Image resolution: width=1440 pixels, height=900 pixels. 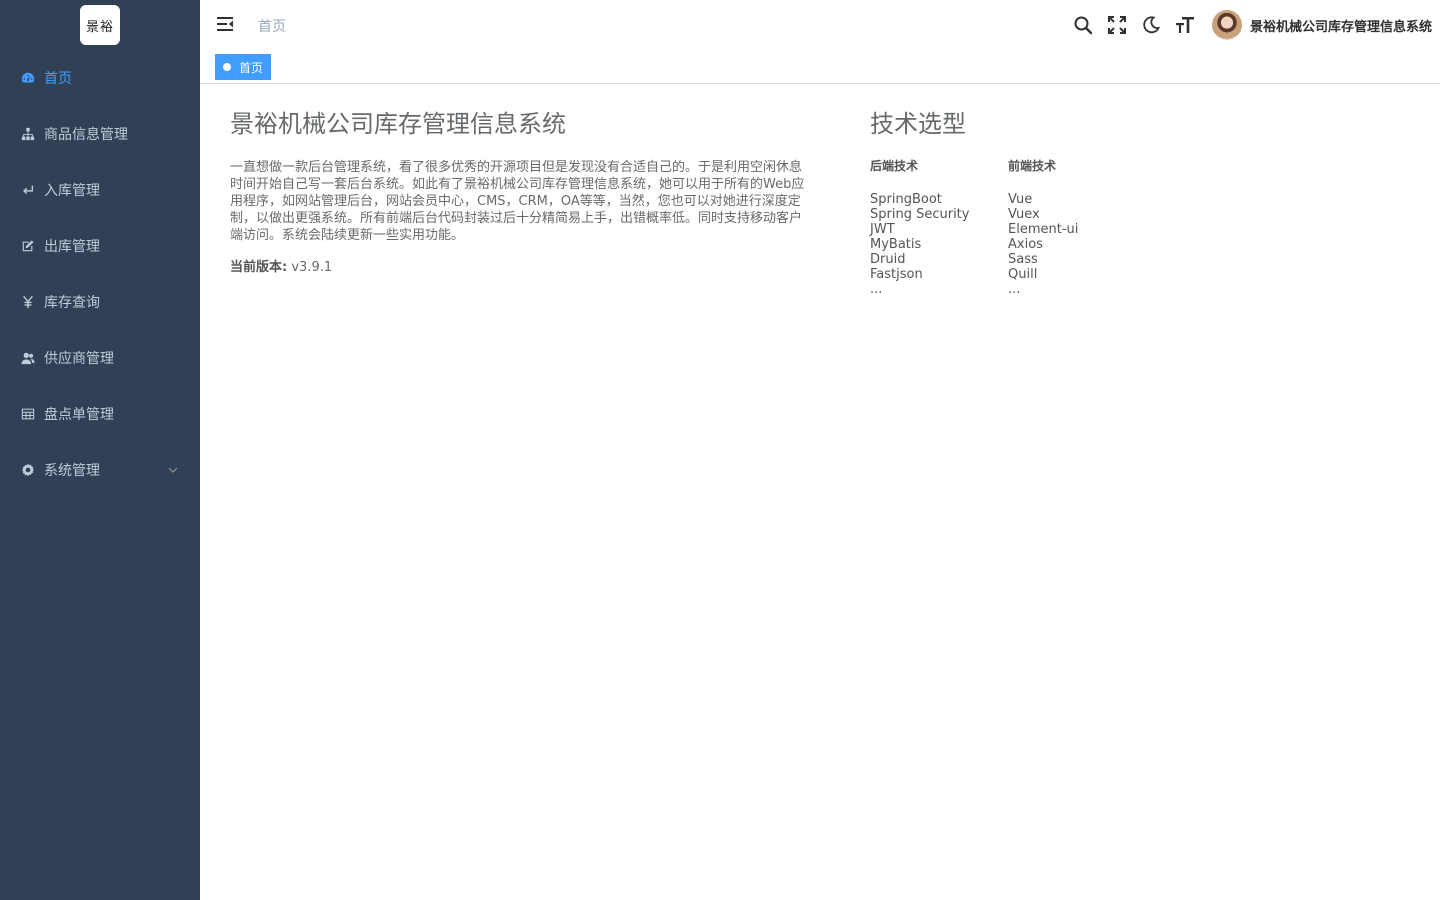 I want to click on sidebar-item-label: 出库管理, so click(x=72, y=247).